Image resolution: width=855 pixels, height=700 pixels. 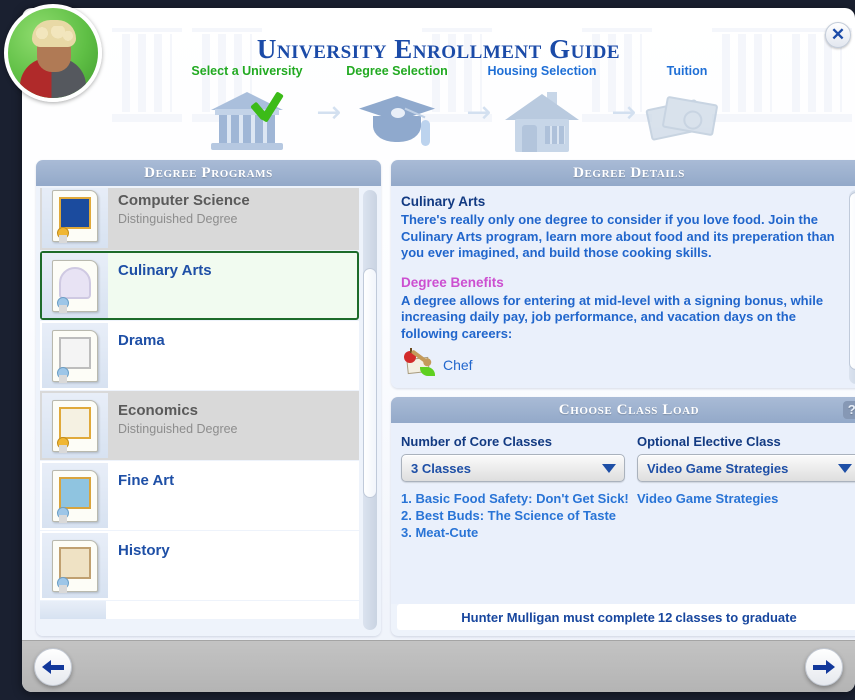 What do you see at coordinates (476, 441) in the screenshot?
I see `core-classes-label: Number of Core Classes` at bounding box center [476, 441].